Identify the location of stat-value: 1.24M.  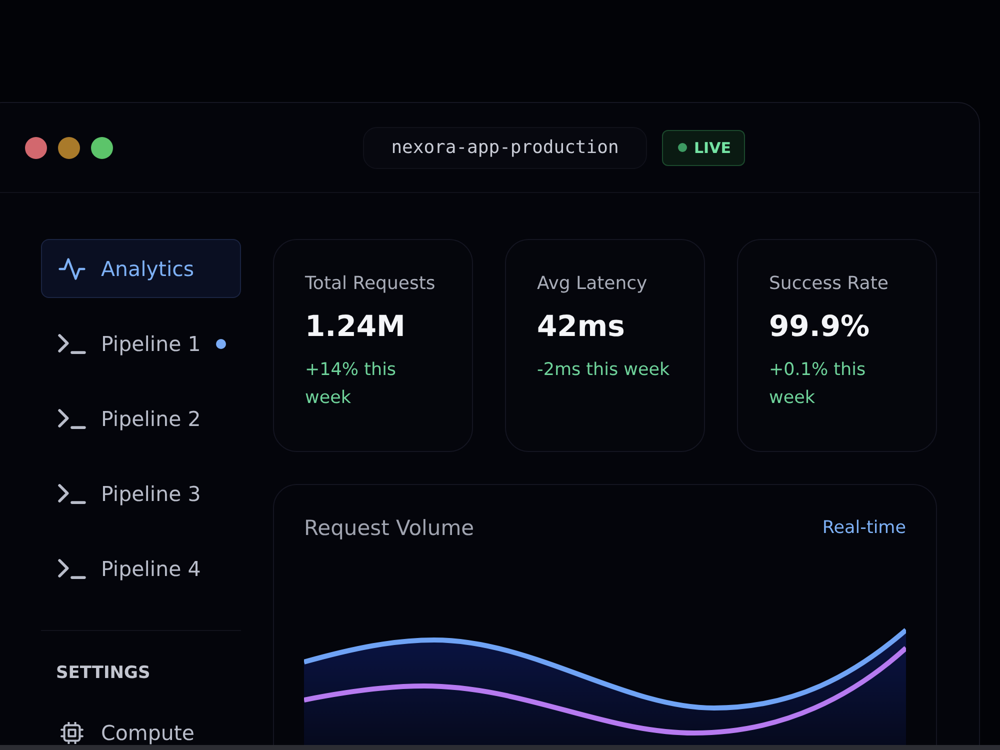
(355, 326).